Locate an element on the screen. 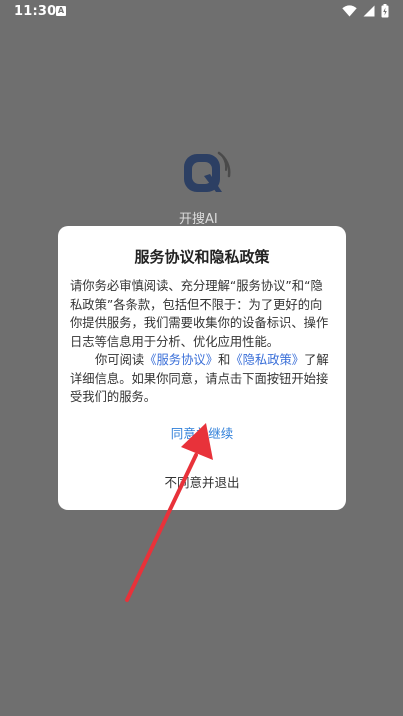  kaisou-logo-icon is located at coordinates (206, 174).